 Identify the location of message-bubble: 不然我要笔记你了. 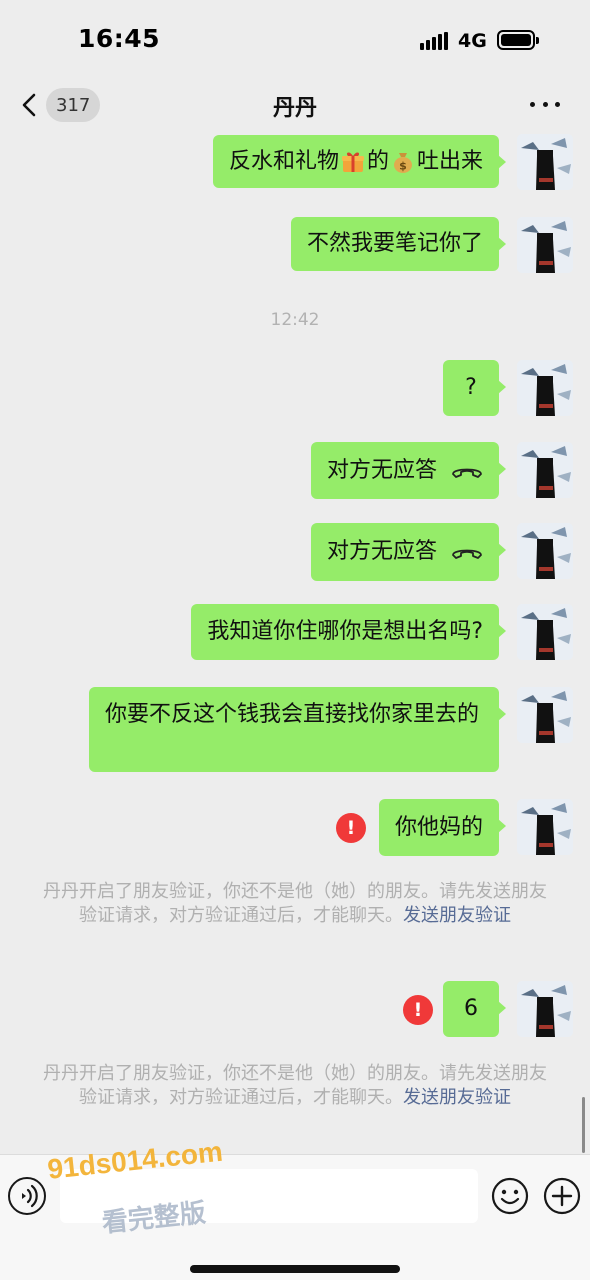
(398, 244).